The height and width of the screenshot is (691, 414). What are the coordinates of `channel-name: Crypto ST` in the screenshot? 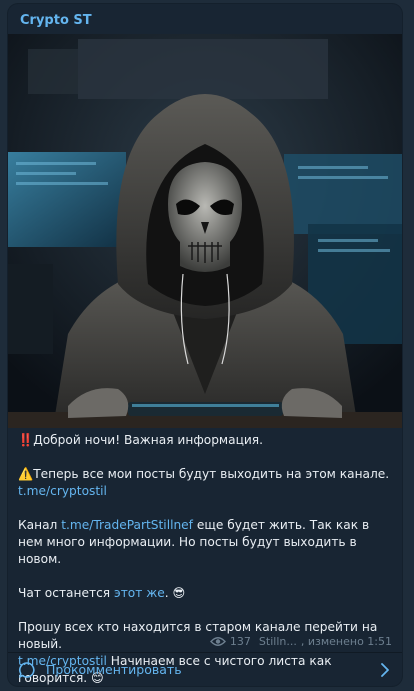 It's located at (56, 20).